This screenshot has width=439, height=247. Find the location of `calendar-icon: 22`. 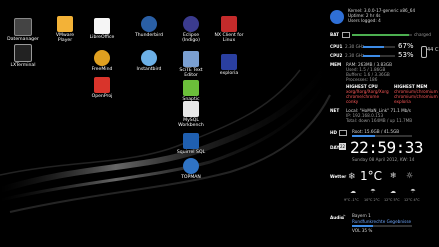

calendar-icon: 22 is located at coordinates (342, 146).